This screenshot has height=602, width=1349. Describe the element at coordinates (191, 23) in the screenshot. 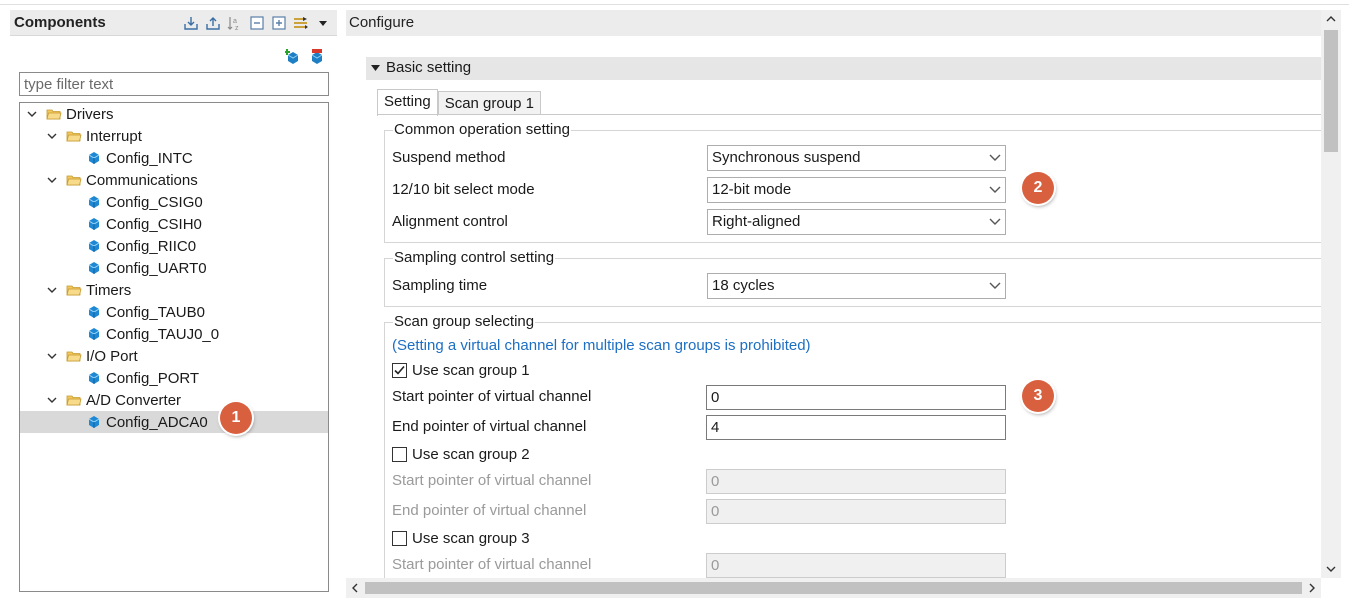

I see `collapse-icon` at that location.